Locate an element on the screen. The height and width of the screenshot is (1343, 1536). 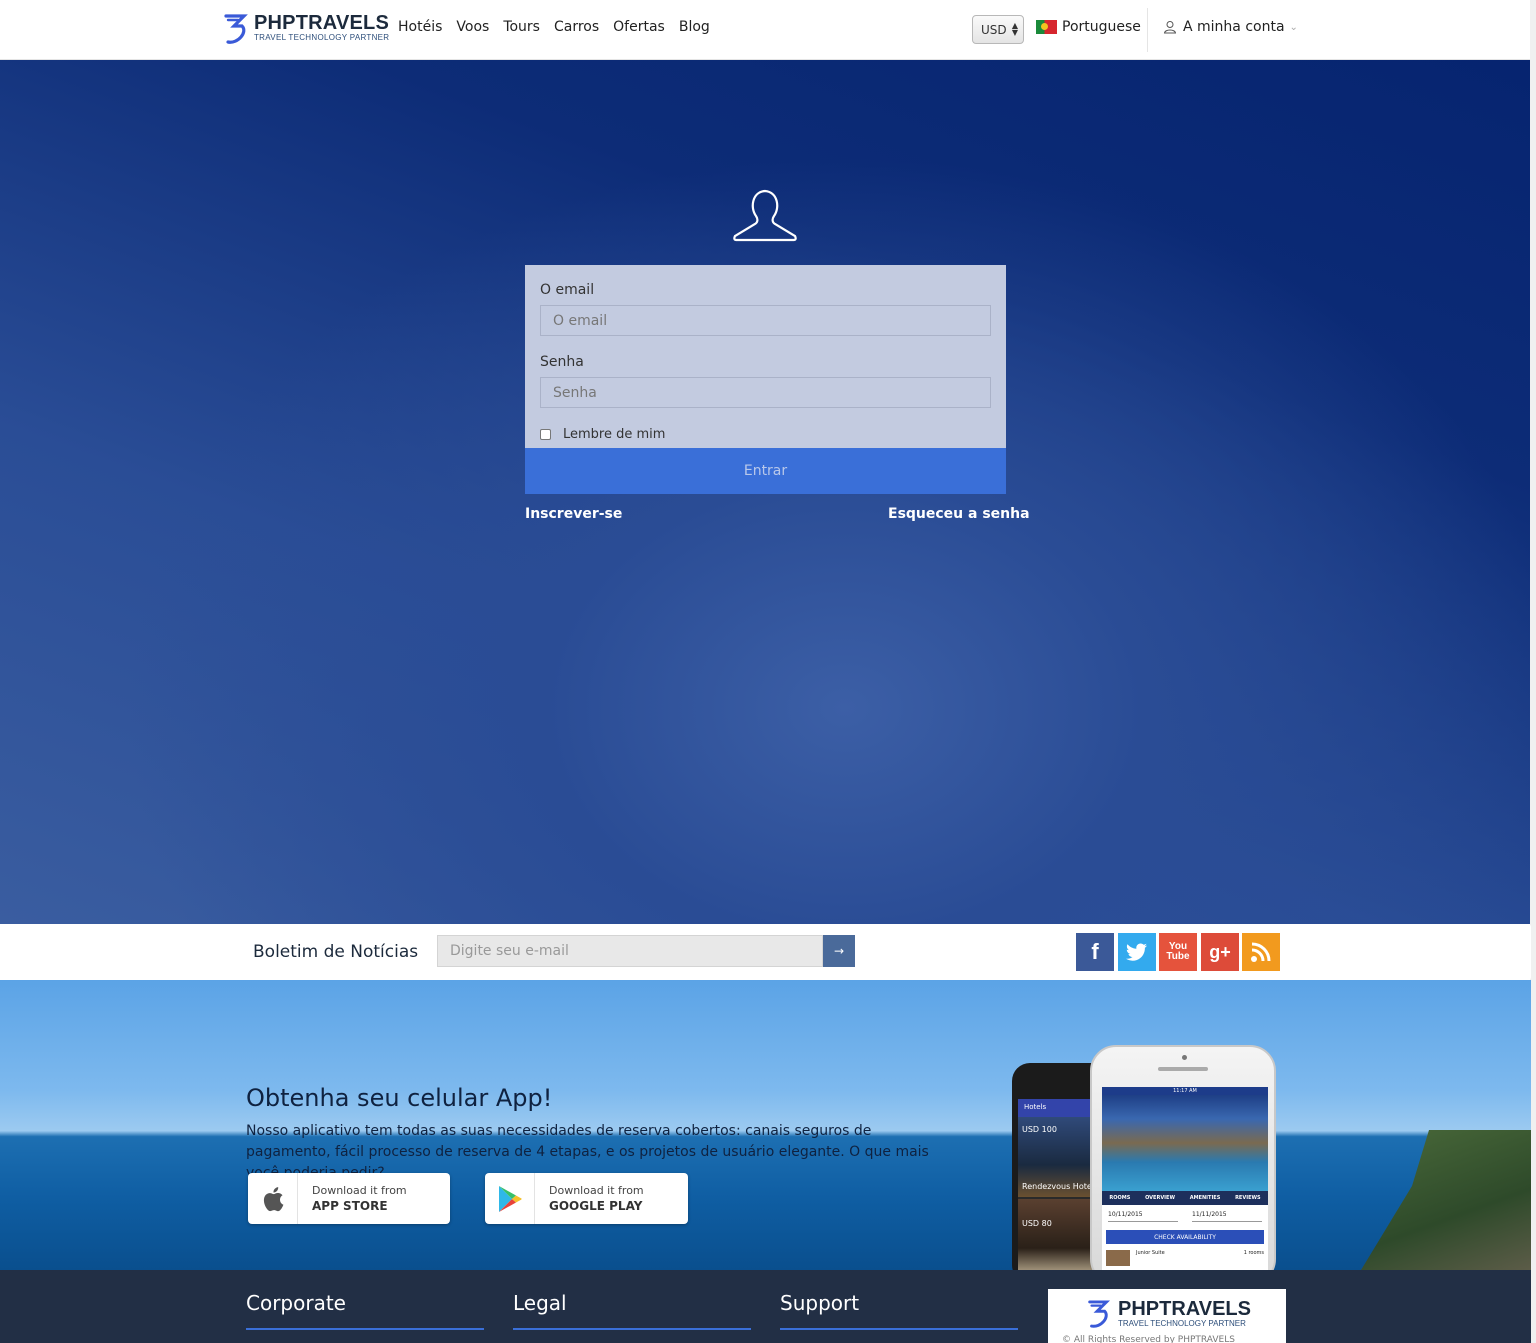
facebook-icon: f is located at coordinates (1095, 952).